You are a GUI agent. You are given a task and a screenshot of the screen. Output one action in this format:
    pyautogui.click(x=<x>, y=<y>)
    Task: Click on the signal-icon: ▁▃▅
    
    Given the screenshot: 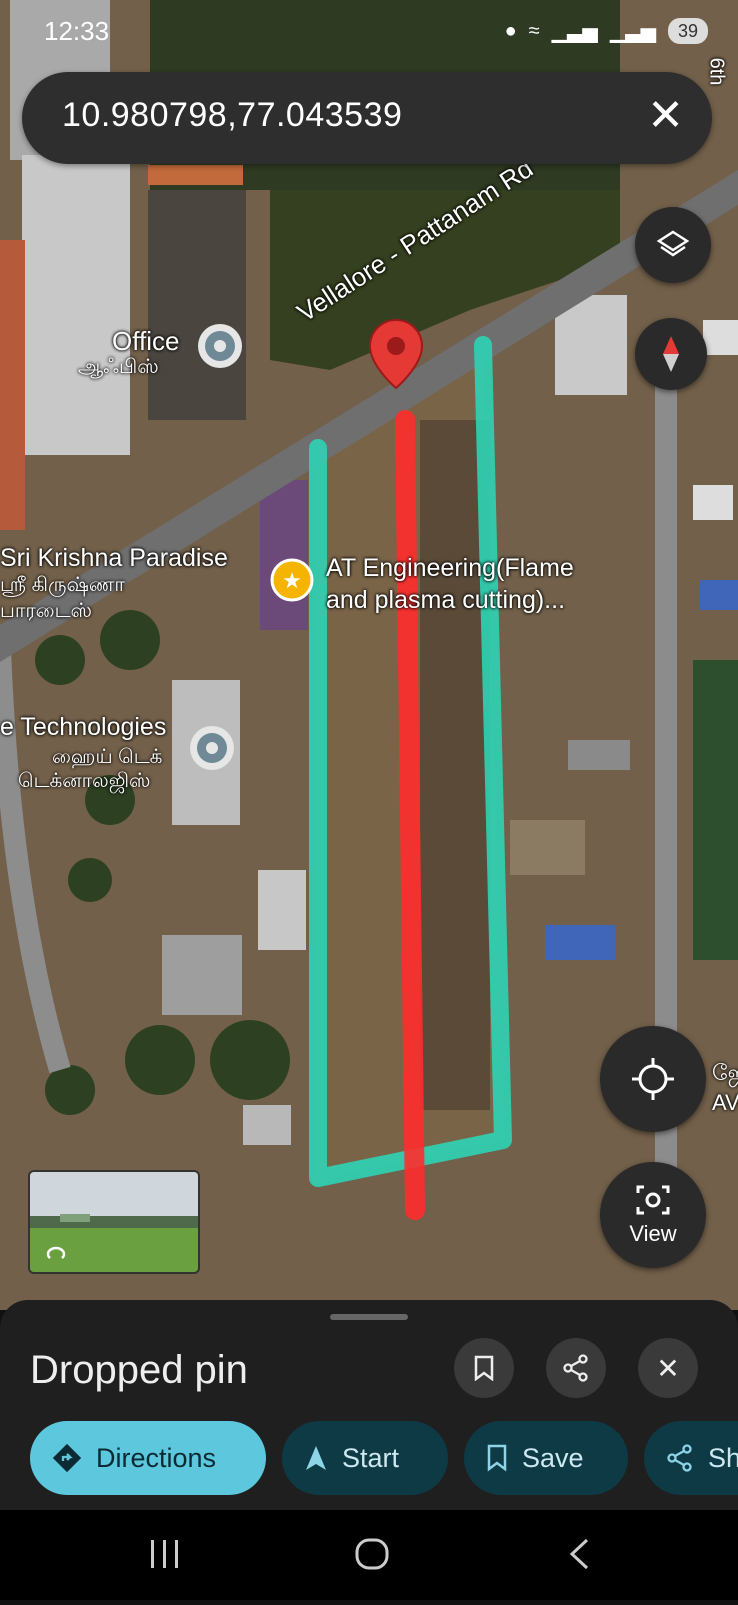 What is the action you would take?
    pyautogui.click(x=574, y=31)
    